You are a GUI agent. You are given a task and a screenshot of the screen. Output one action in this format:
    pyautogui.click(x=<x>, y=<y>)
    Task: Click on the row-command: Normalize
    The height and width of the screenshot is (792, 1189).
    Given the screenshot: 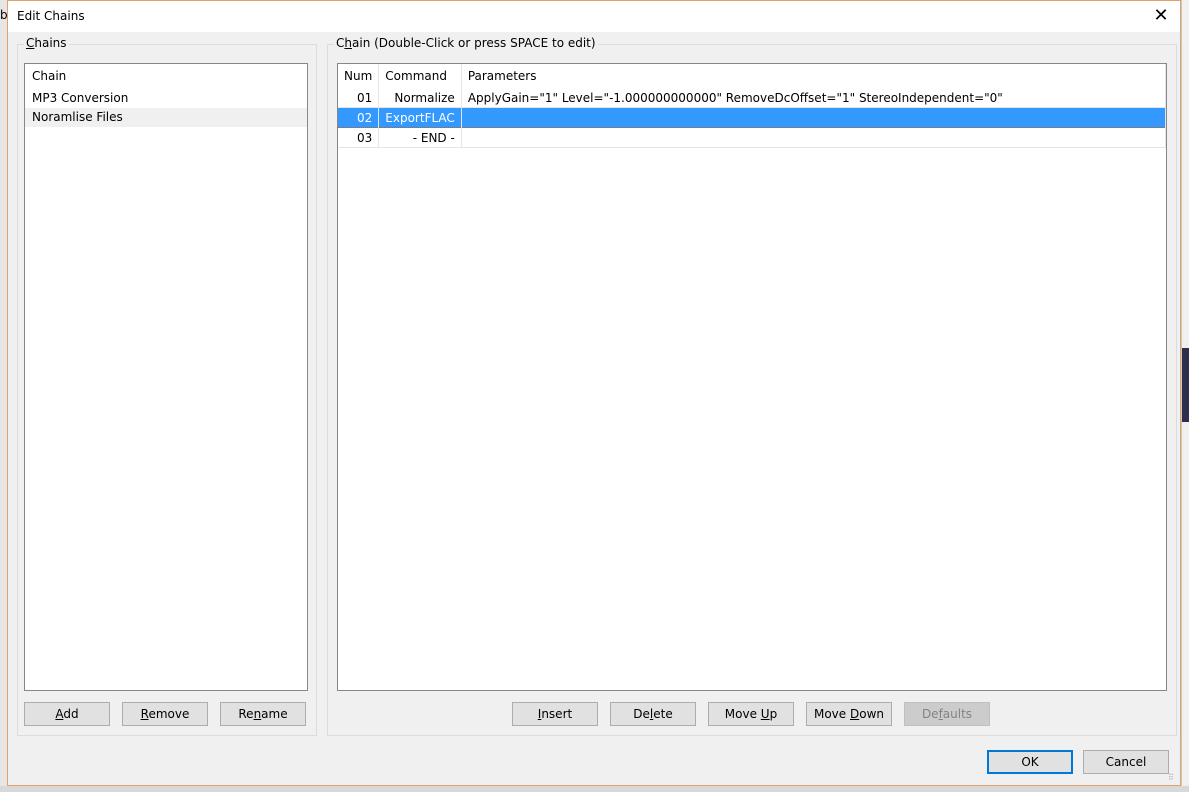 What is the action you would take?
    pyautogui.click(x=420, y=98)
    